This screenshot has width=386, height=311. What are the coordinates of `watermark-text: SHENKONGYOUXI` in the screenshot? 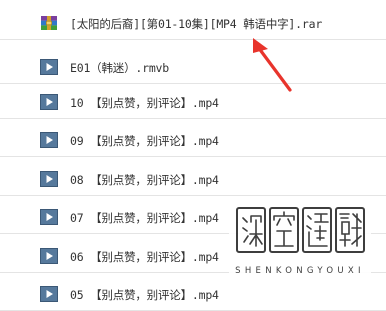 It's located at (300, 271).